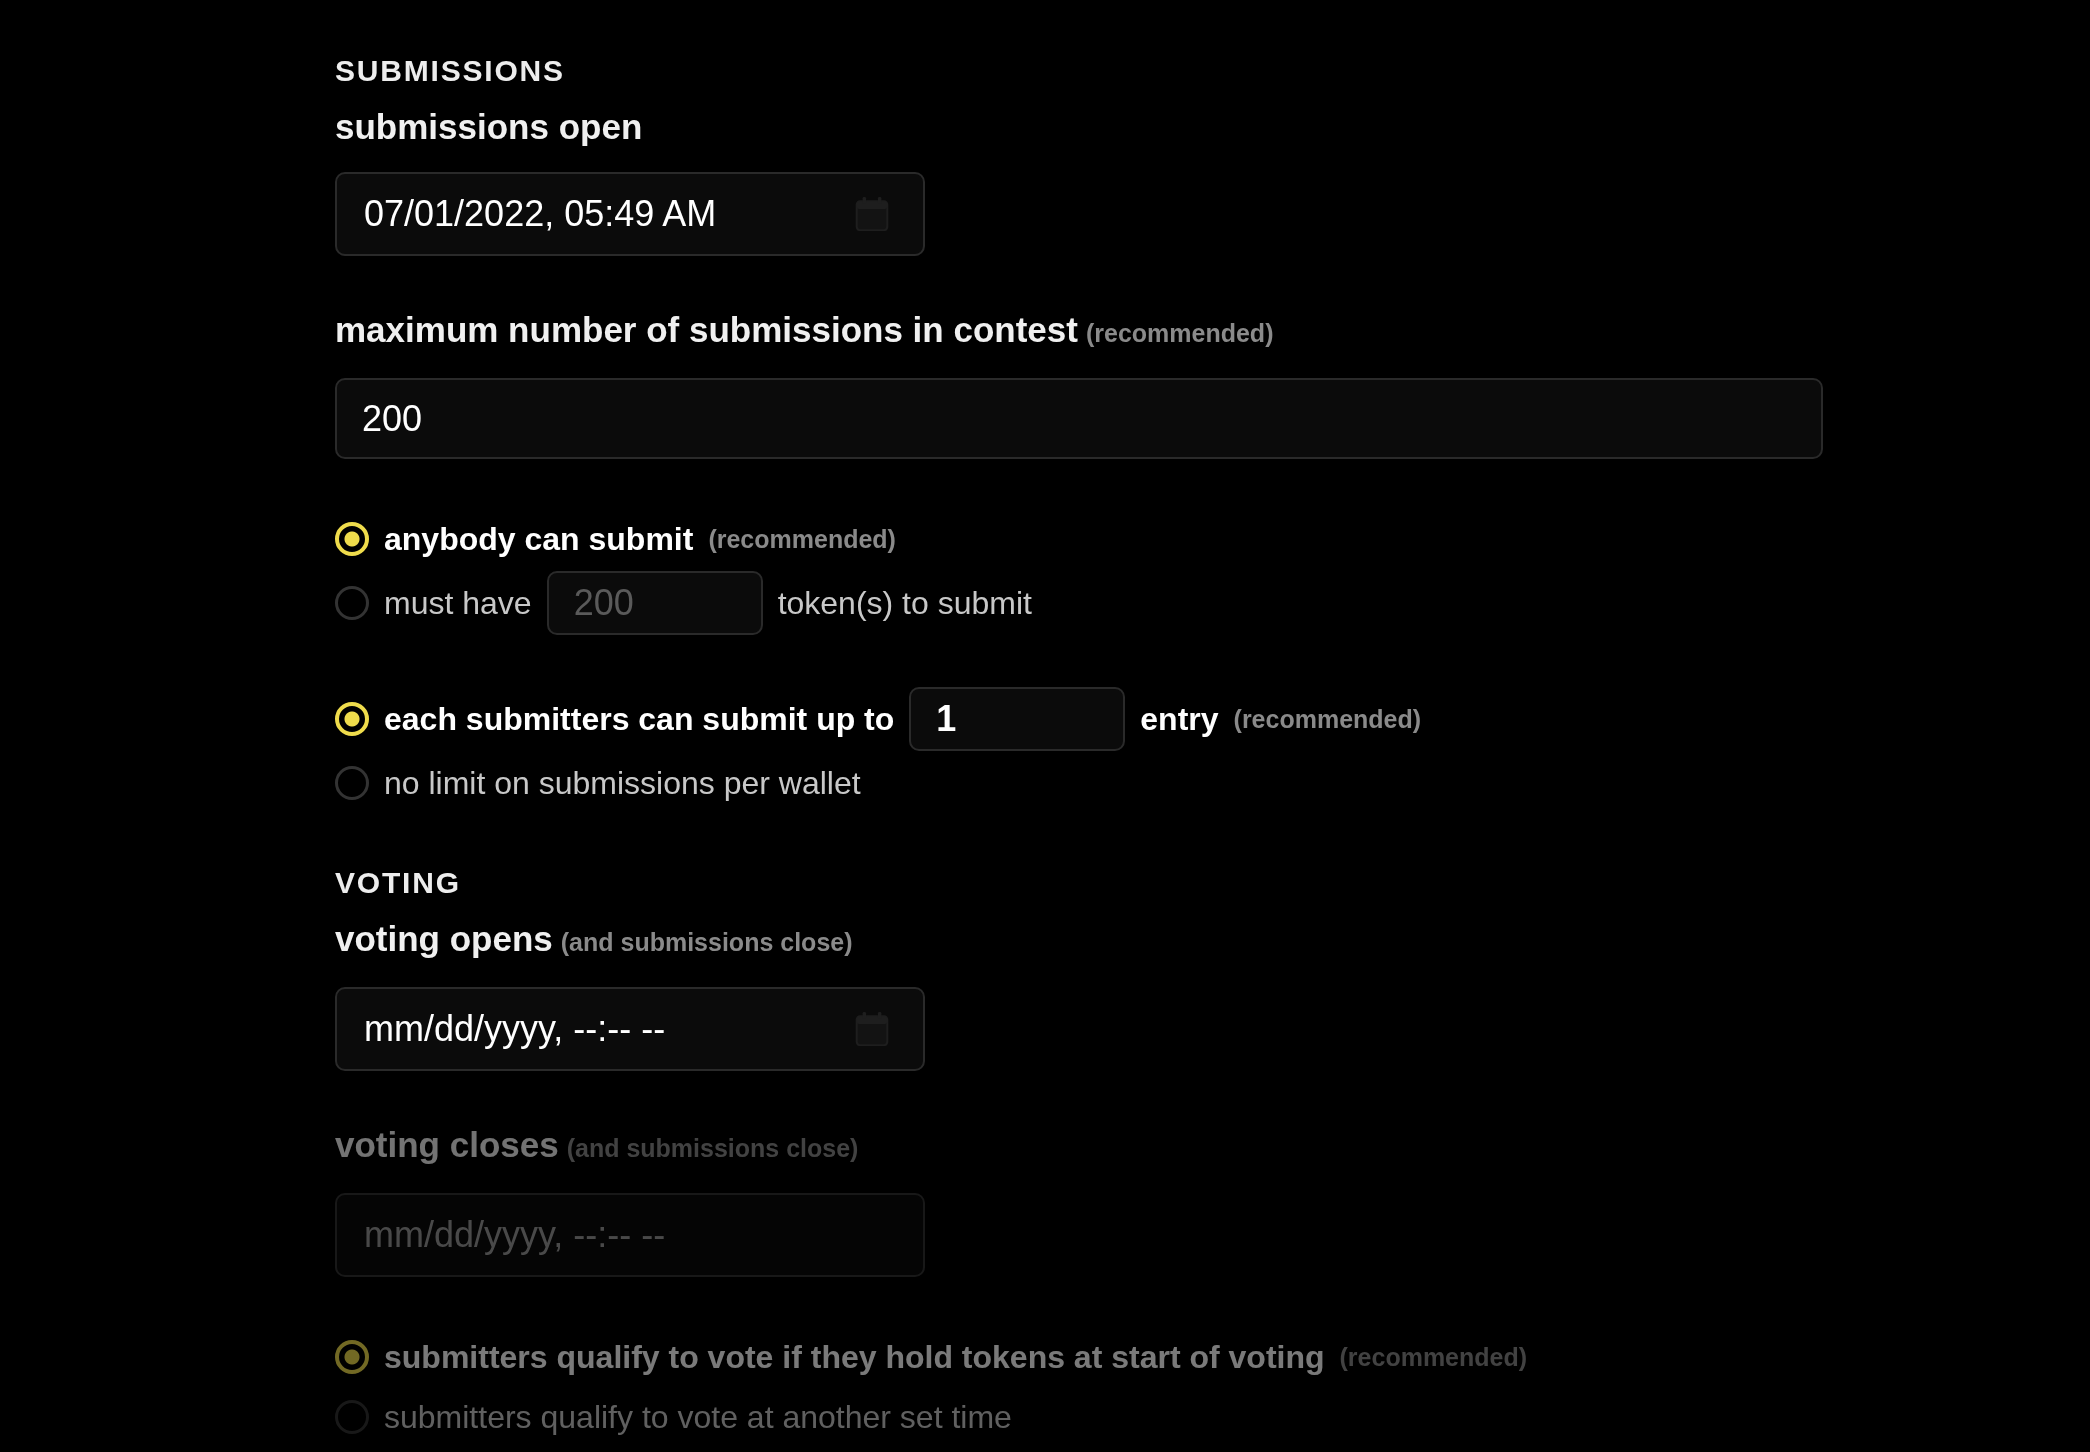 This screenshot has height=1452, width=2090. What do you see at coordinates (450, 71) in the screenshot?
I see `section-heading: SUBMISSIONS` at bounding box center [450, 71].